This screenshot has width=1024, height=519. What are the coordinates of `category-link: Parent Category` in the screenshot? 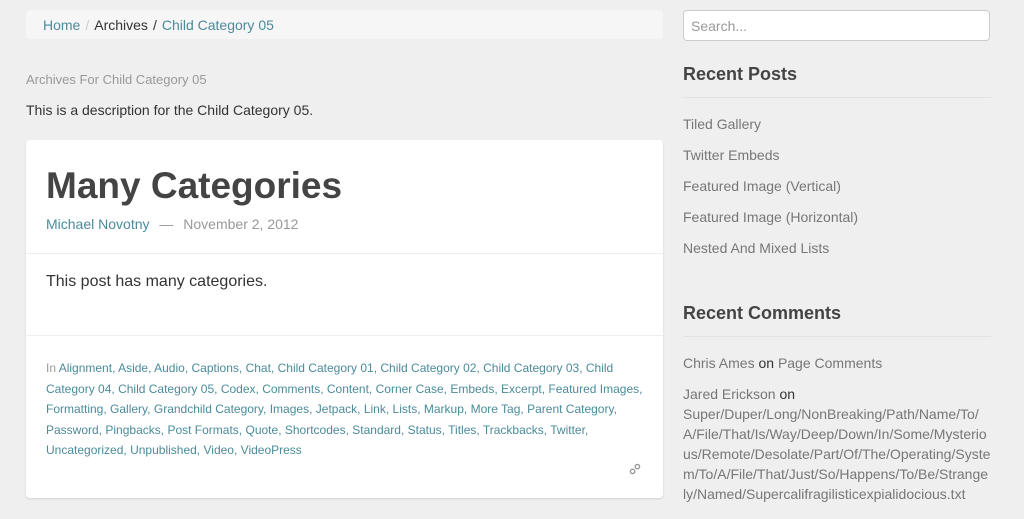 It's located at (570, 409).